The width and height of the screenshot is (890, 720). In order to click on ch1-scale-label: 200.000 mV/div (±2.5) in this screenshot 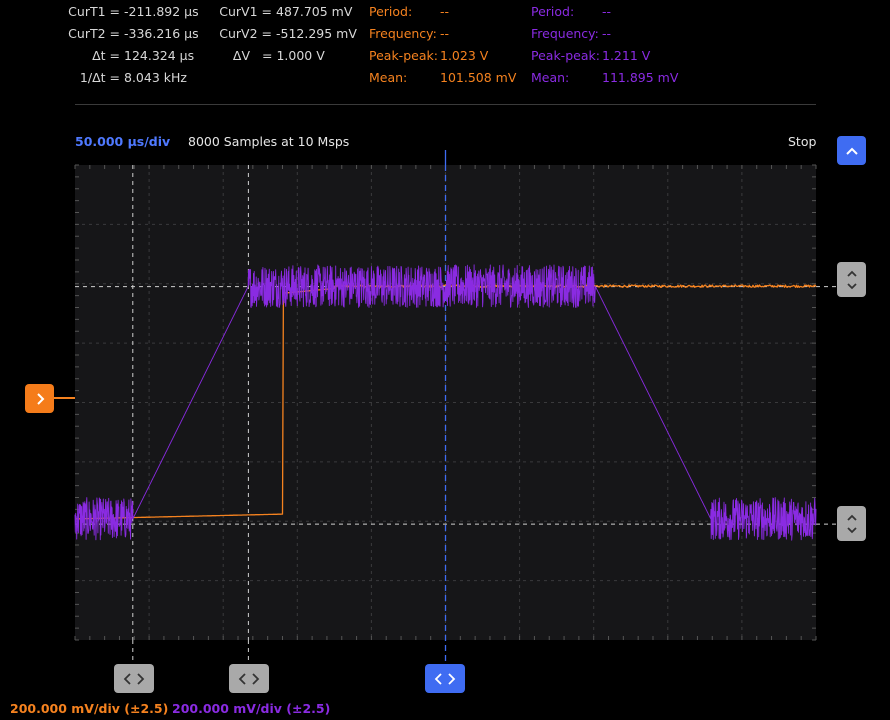, I will do `click(89, 708)`.